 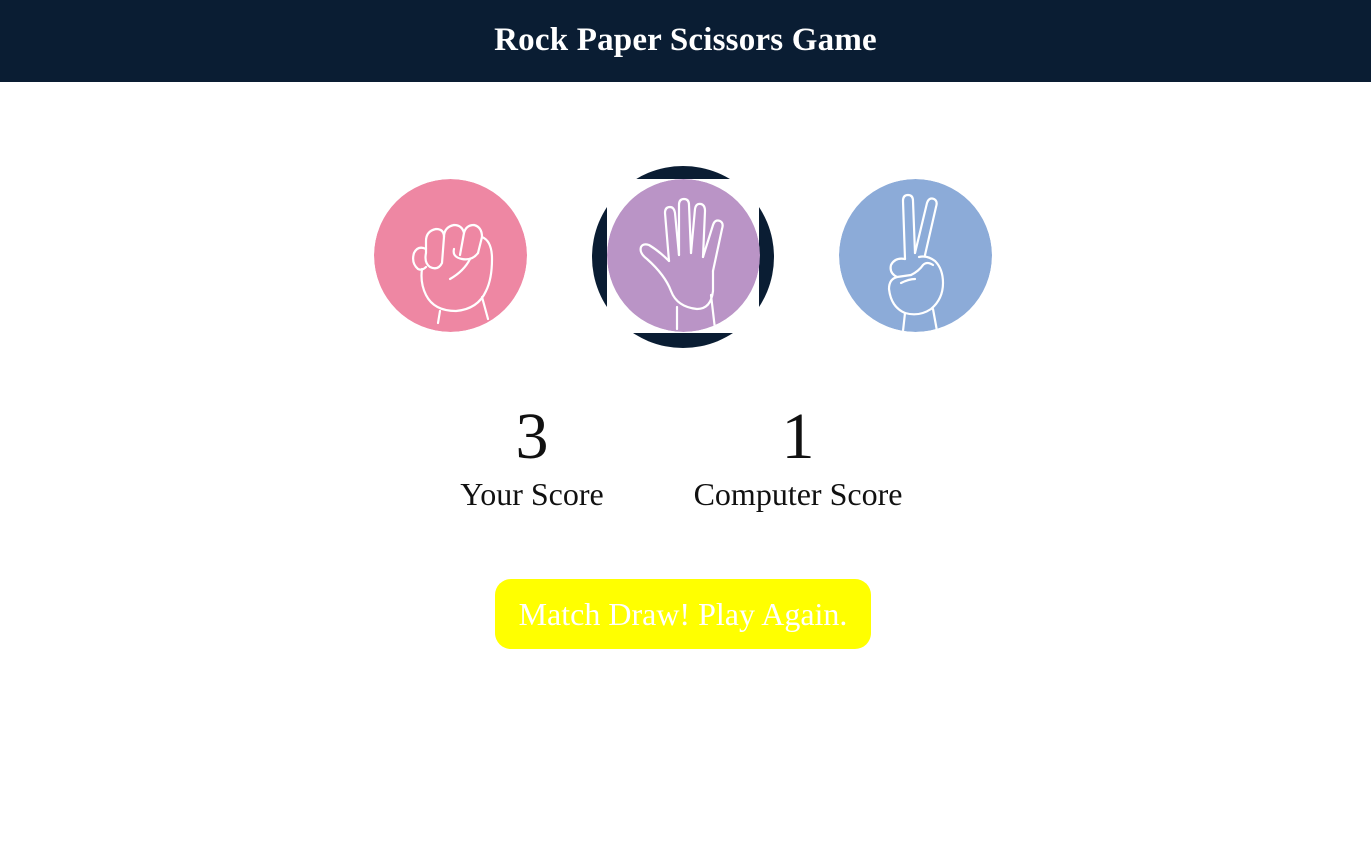 What do you see at coordinates (683, 614) in the screenshot?
I see `result-message-button: Match Draw! Play Again.` at bounding box center [683, 614].